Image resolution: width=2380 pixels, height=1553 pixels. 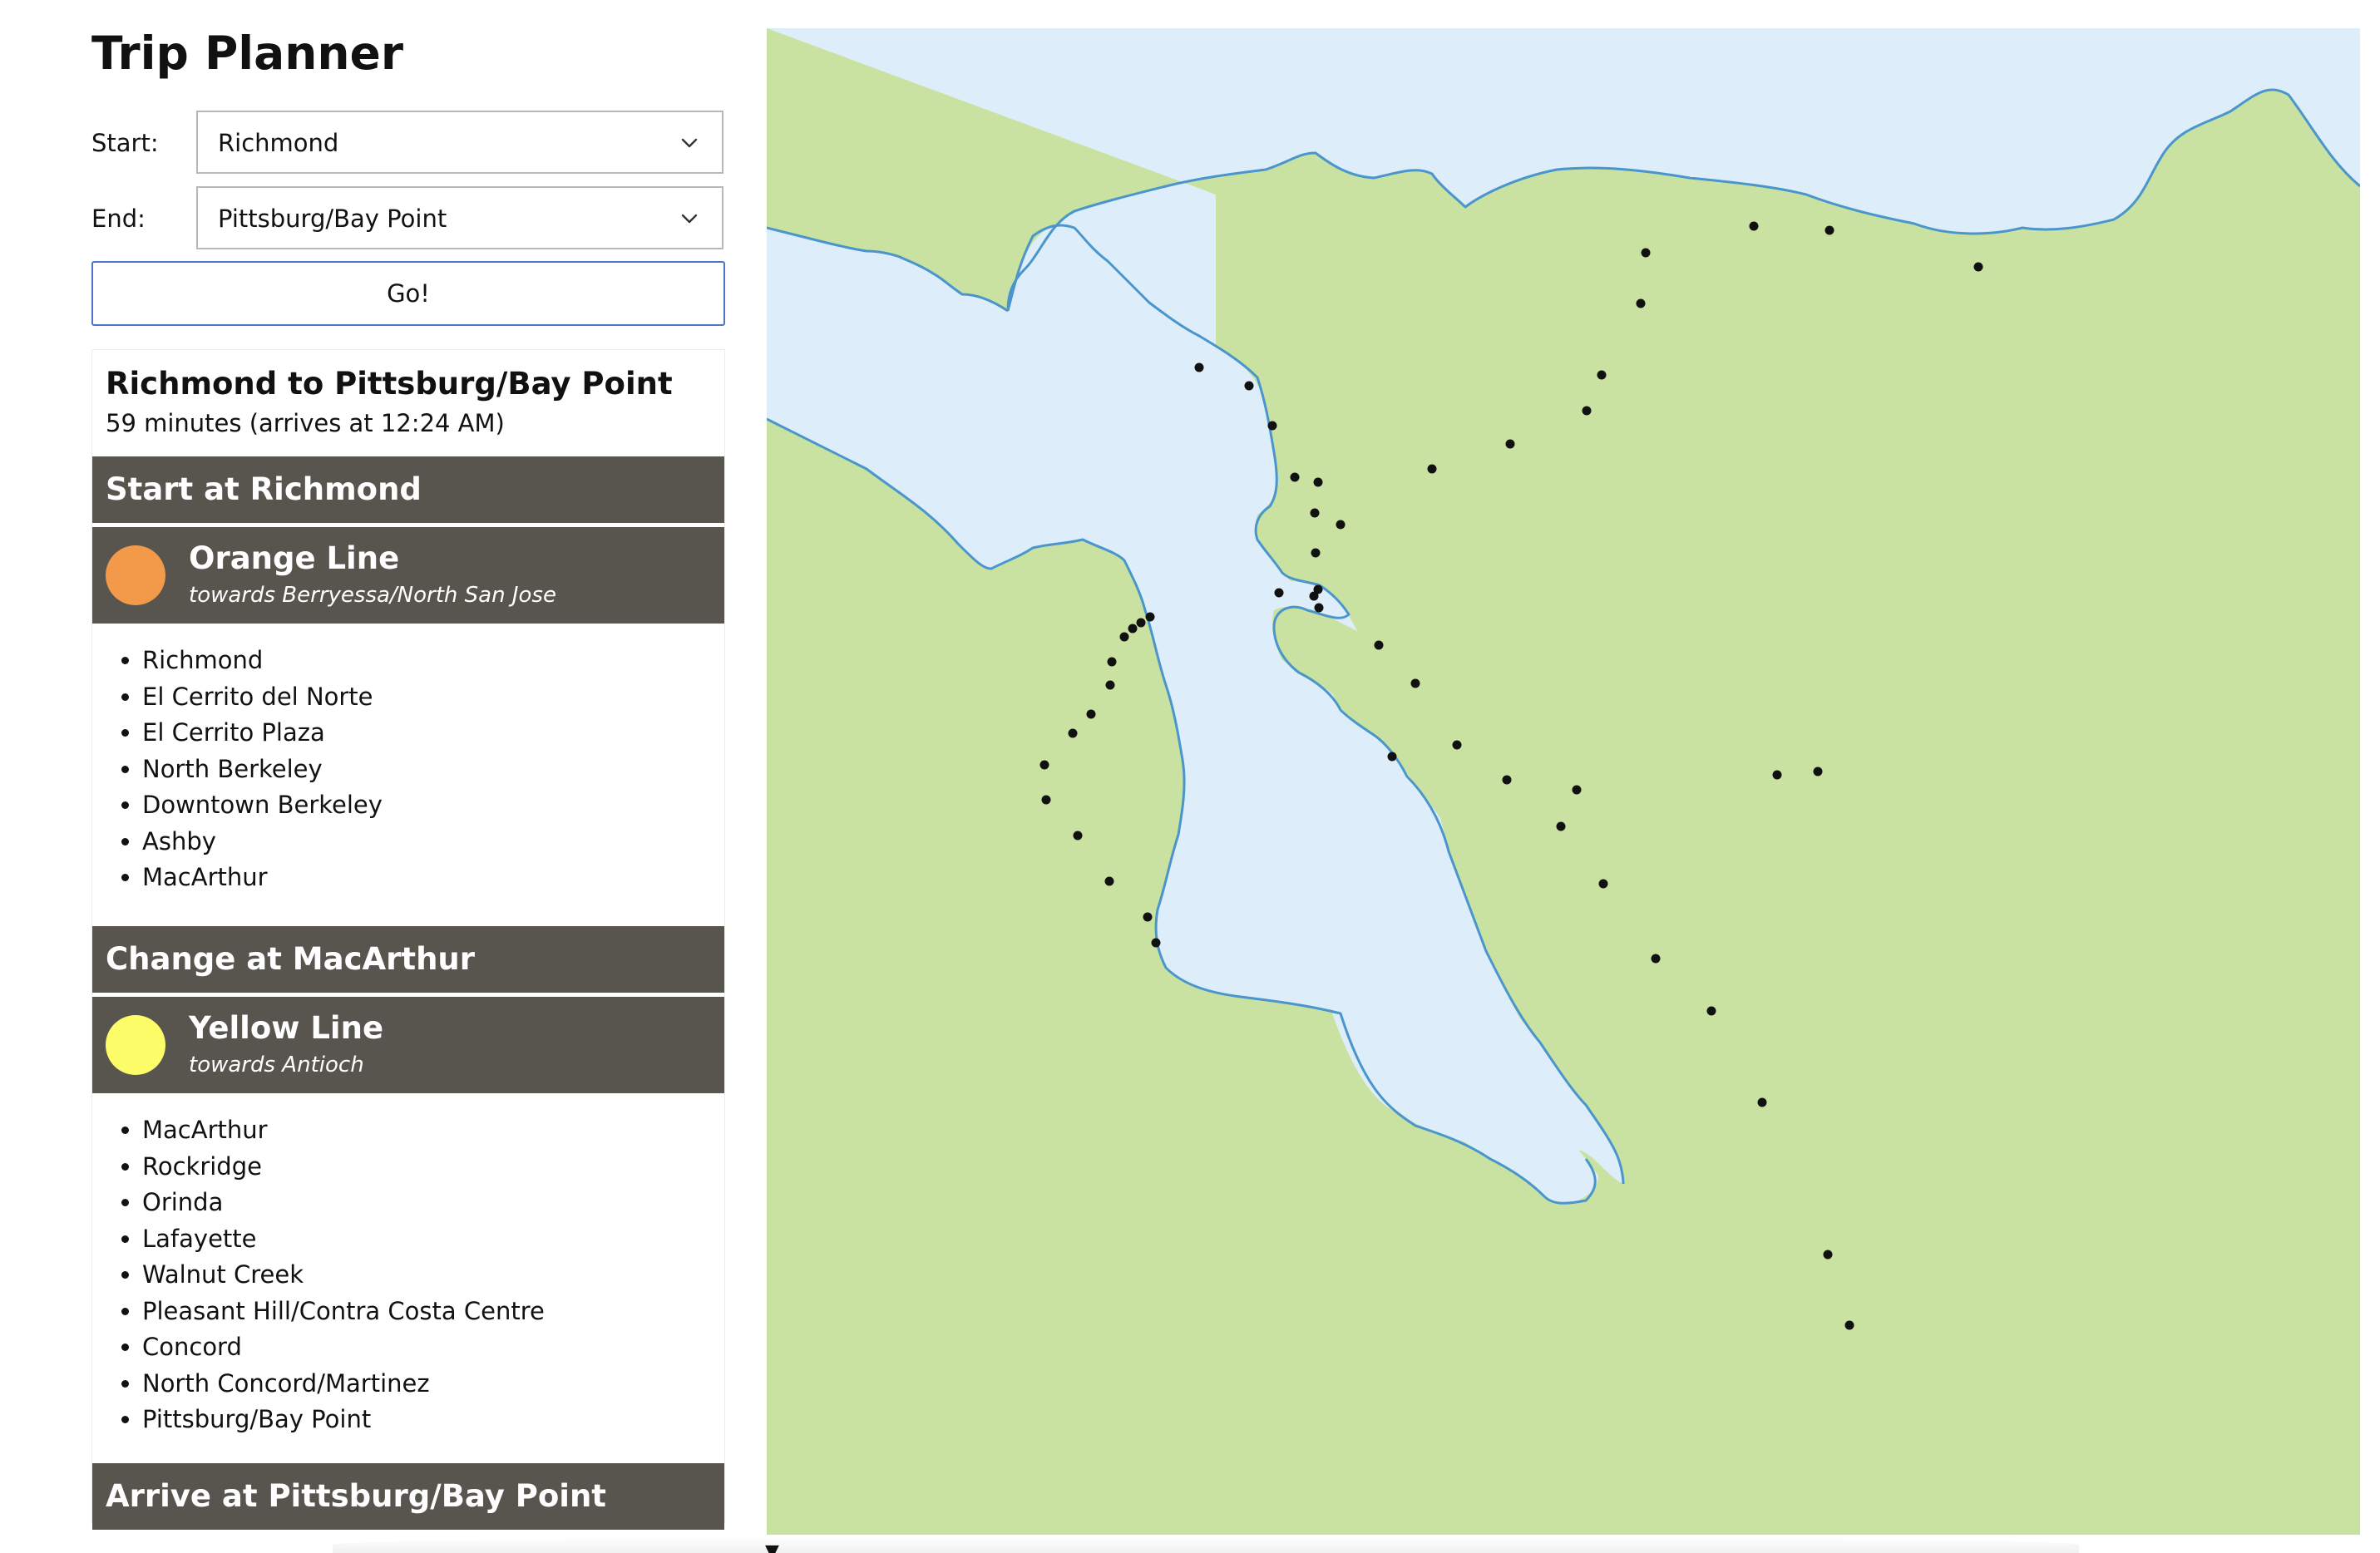 What do you see at coordinates (291, 959) in the screenshot?
I see `change-step-label: Change at MacArthur` at bounding box center [291, 959].